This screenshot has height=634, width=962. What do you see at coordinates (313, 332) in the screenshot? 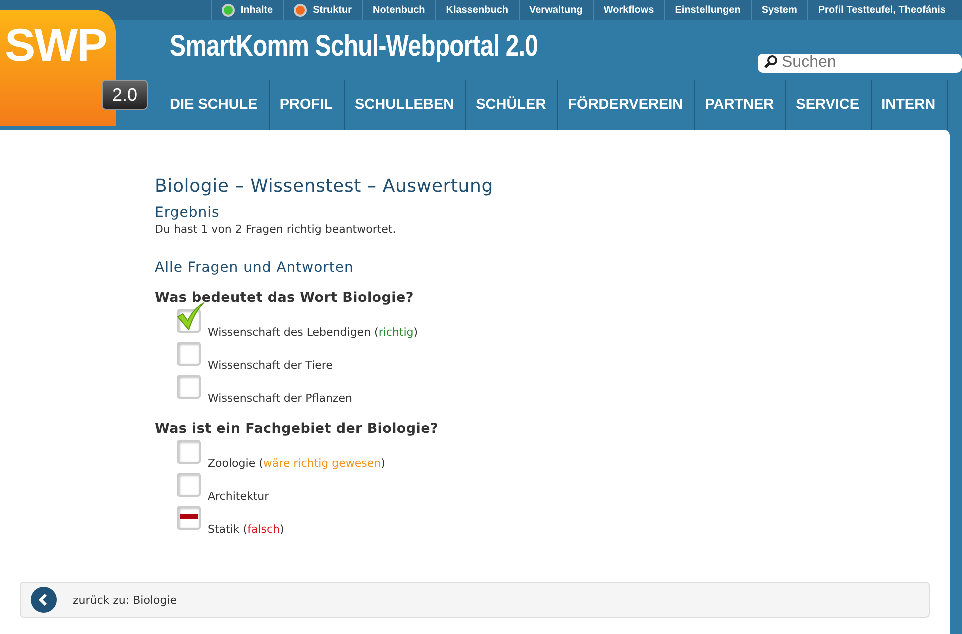
I see `answer-text: Wissenschaft des Lebendigen (richtig)` at bounding box center [313, 332].